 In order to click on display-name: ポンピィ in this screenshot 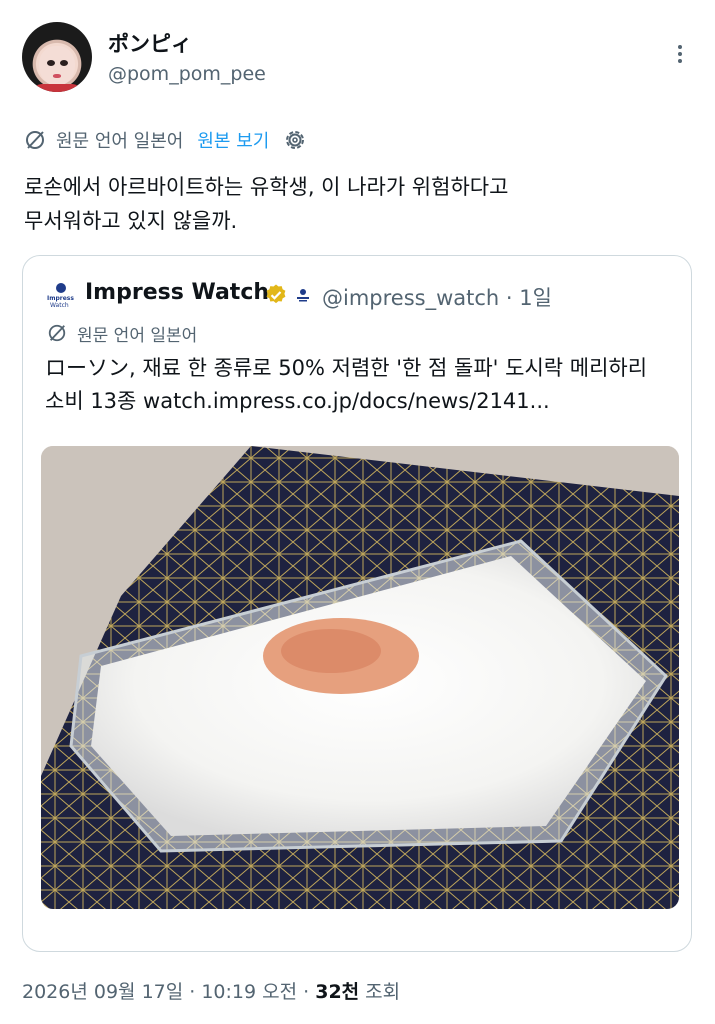, I will do `click(150, 43)`.